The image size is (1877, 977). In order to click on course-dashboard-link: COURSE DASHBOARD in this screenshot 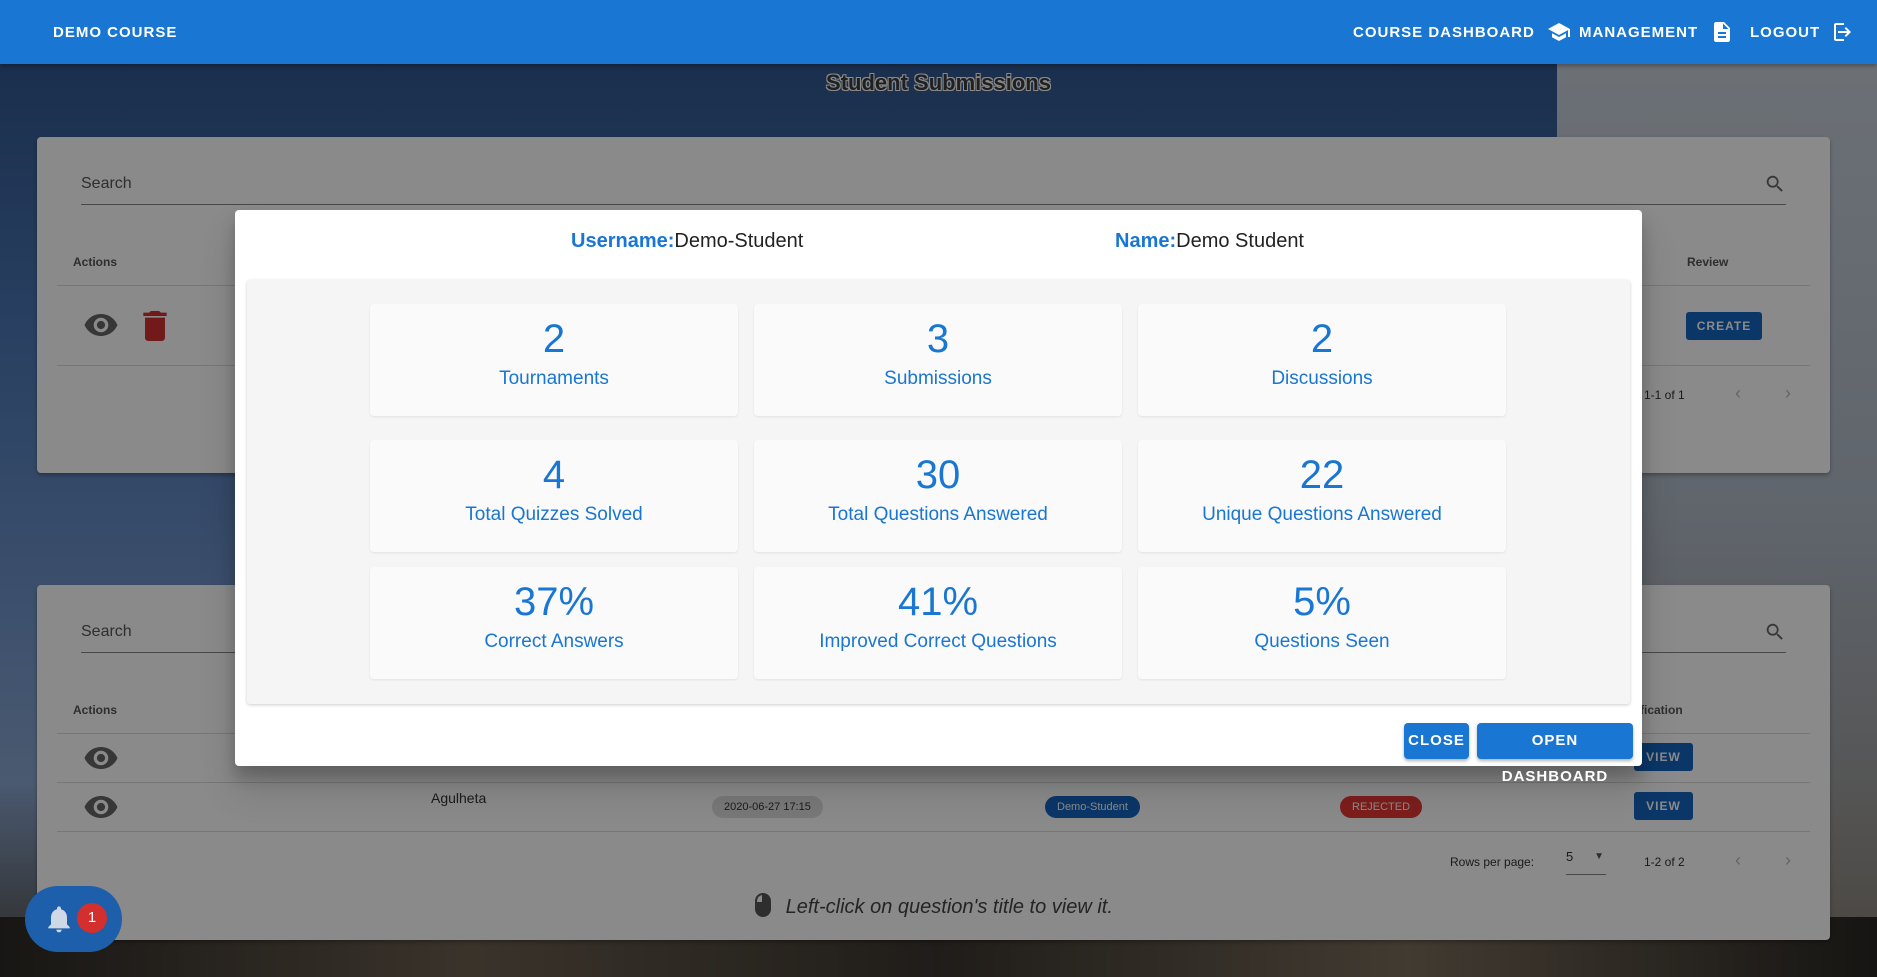, I will do `click(1462, 32)`.